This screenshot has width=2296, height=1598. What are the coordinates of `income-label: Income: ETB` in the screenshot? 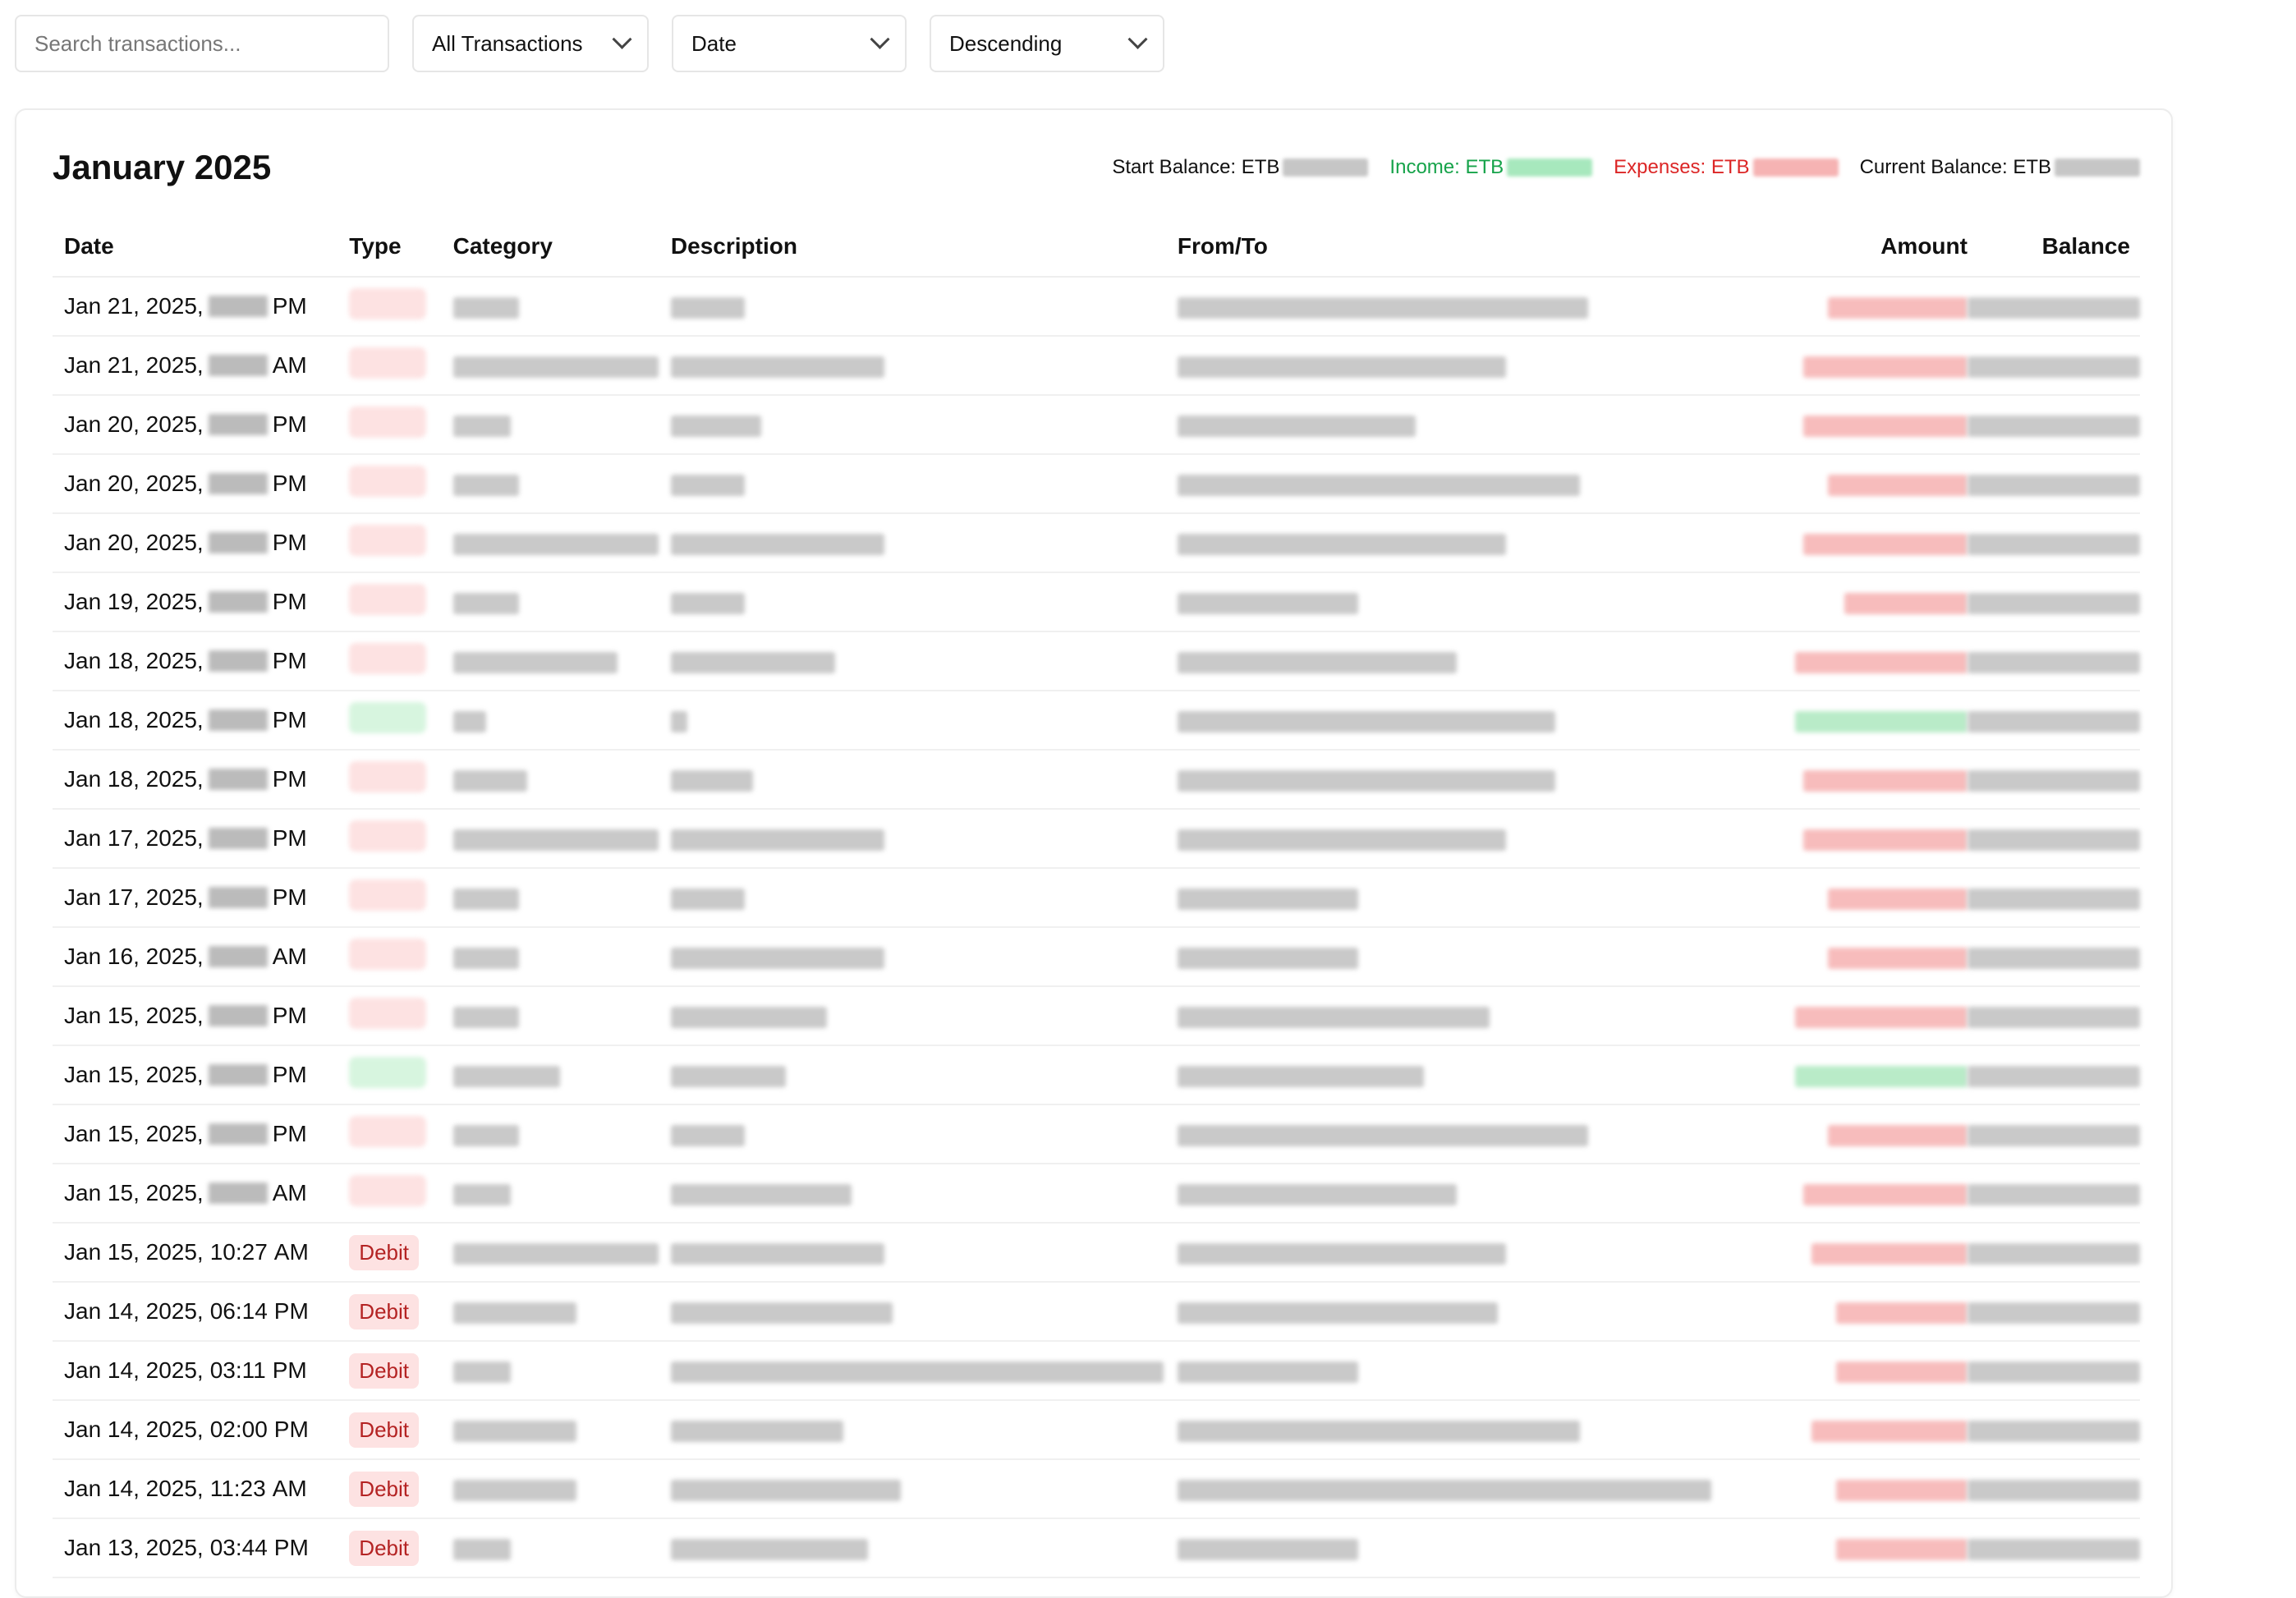 It's located at (1446, 167).